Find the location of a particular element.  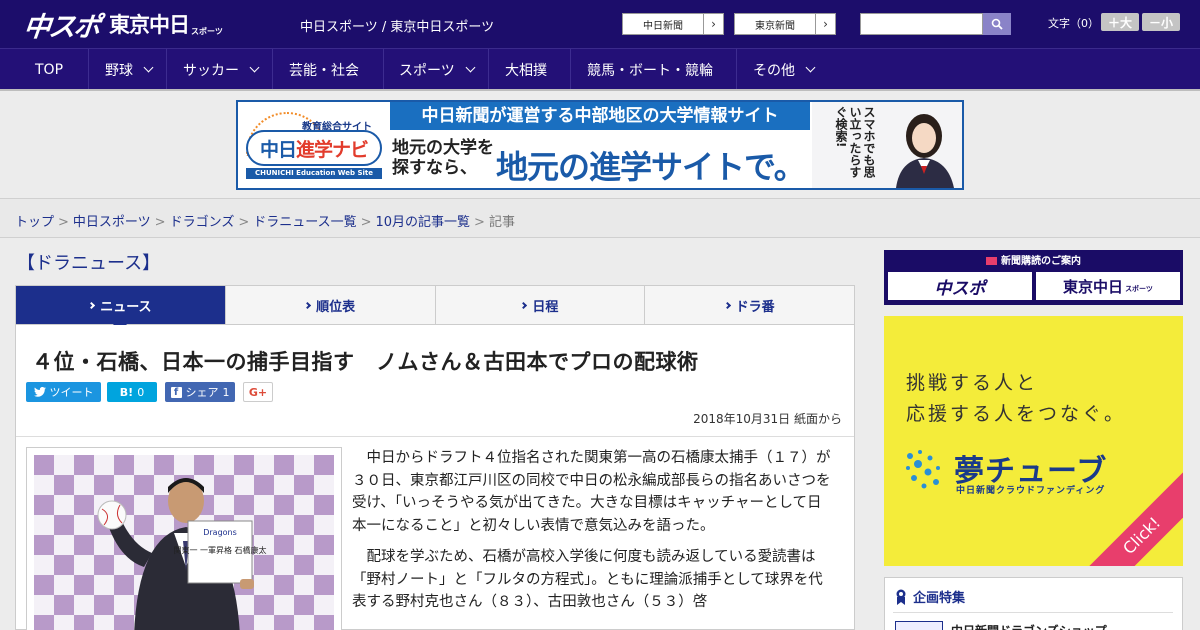

font-larger-button: ＋大 is located at coordinates (1120, 22).